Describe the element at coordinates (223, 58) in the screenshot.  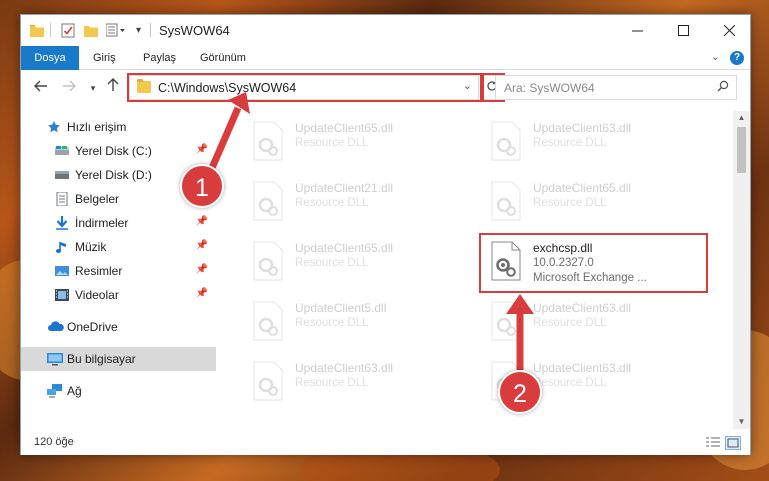
I see `tab-view: Görünüm` at that location.